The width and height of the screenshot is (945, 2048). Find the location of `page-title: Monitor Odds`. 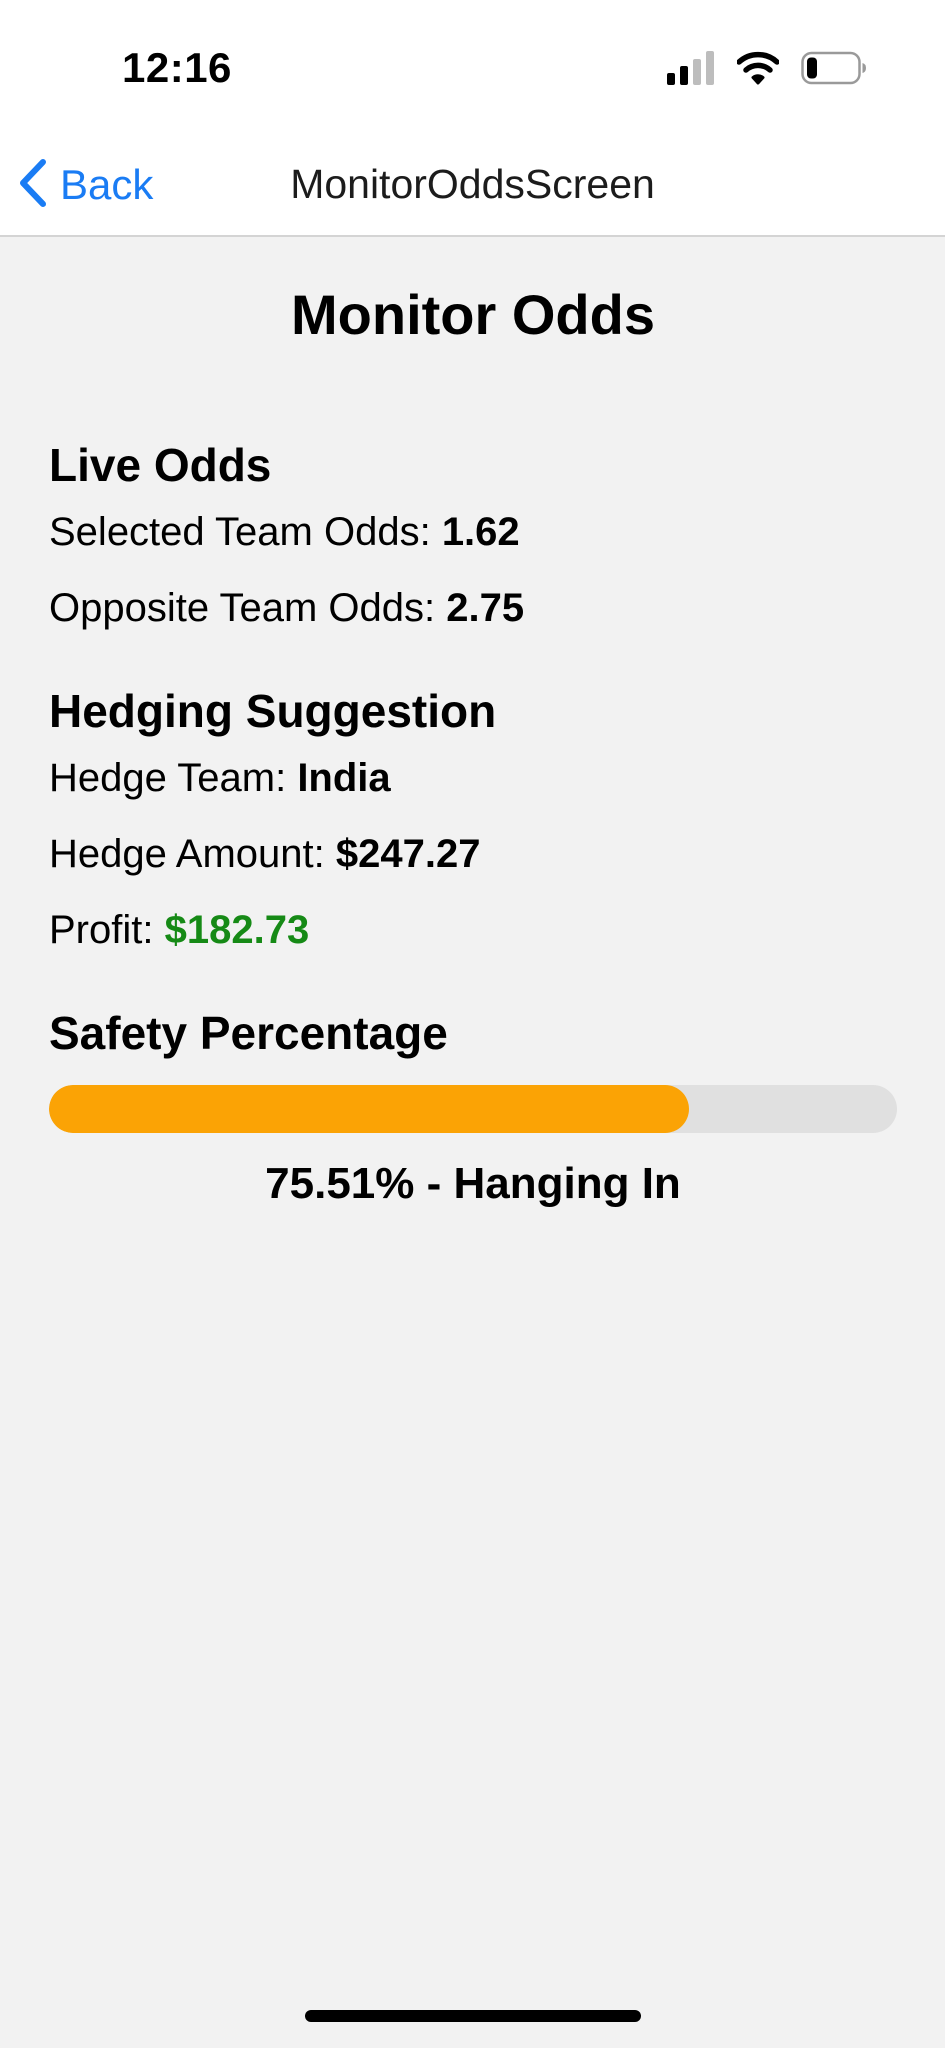

page-title: Monitor Odds is located at coordinates (473, 314).